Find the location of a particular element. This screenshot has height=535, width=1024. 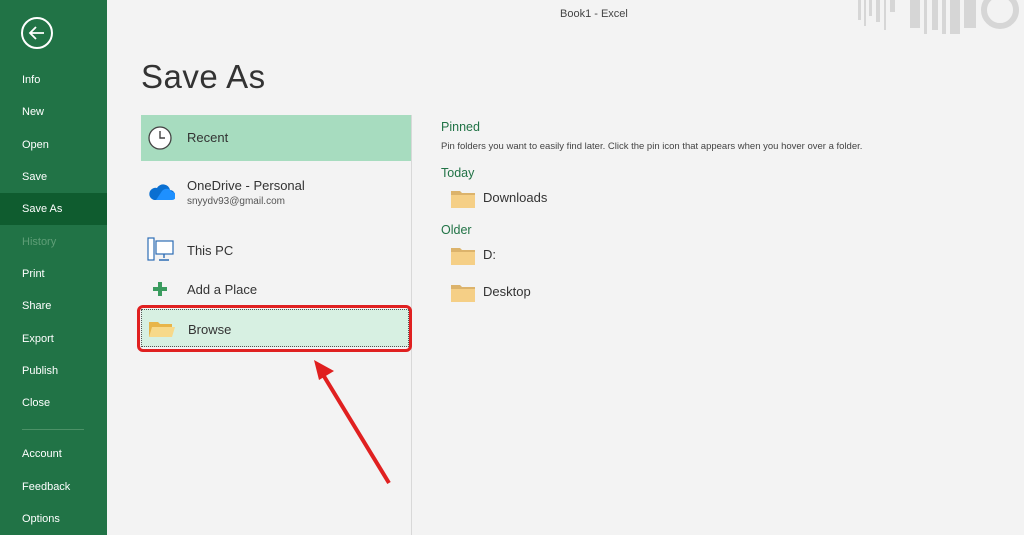

location-onedrive: OneDrive - Personal snyydv93@gmail.com is located at coordinates (276, 195).